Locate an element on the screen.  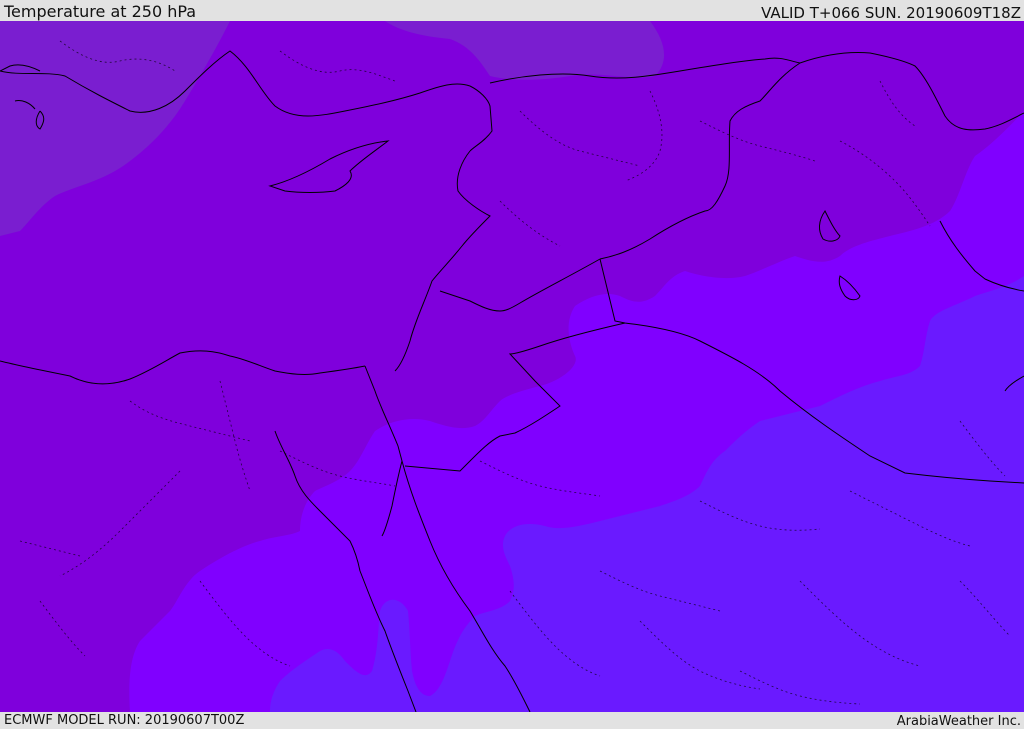
map-title: Temperature at 250 hPa is located at coordinates (100, 11).